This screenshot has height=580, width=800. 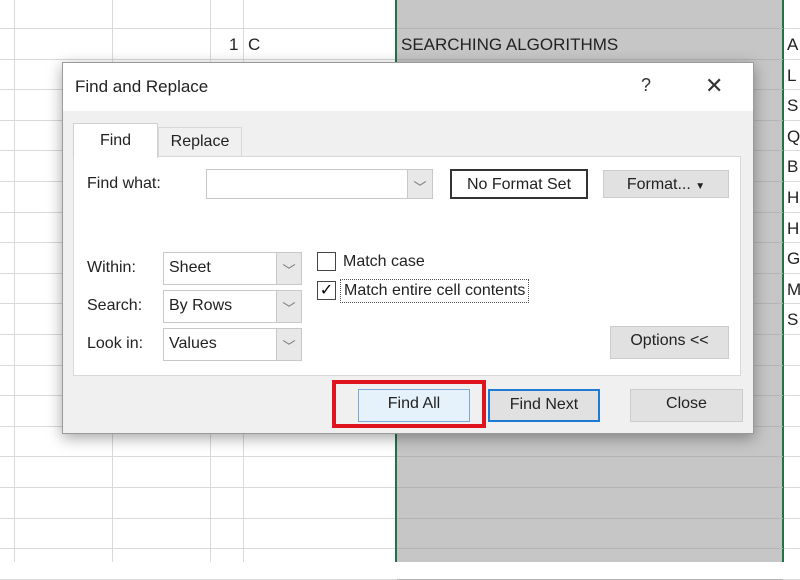 I want to click on match-entire-label: Match entire cell contents, so click(x=435, y=291).